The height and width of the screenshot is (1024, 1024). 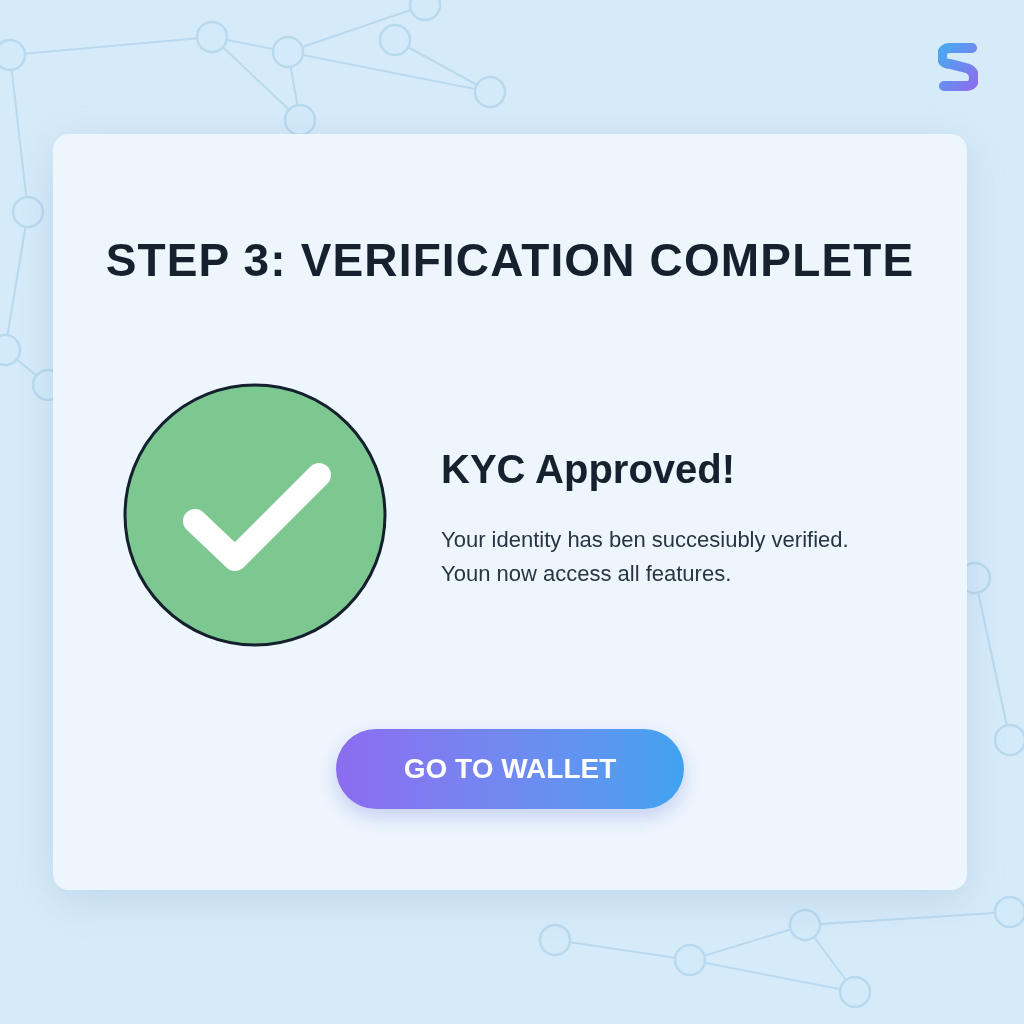 What do you see at coordinates (645, 557) in the screenshot?
I see `status-message: Your identity has ben succesiubly verified. Youn now access all features.` at bounding box center [645, 557].